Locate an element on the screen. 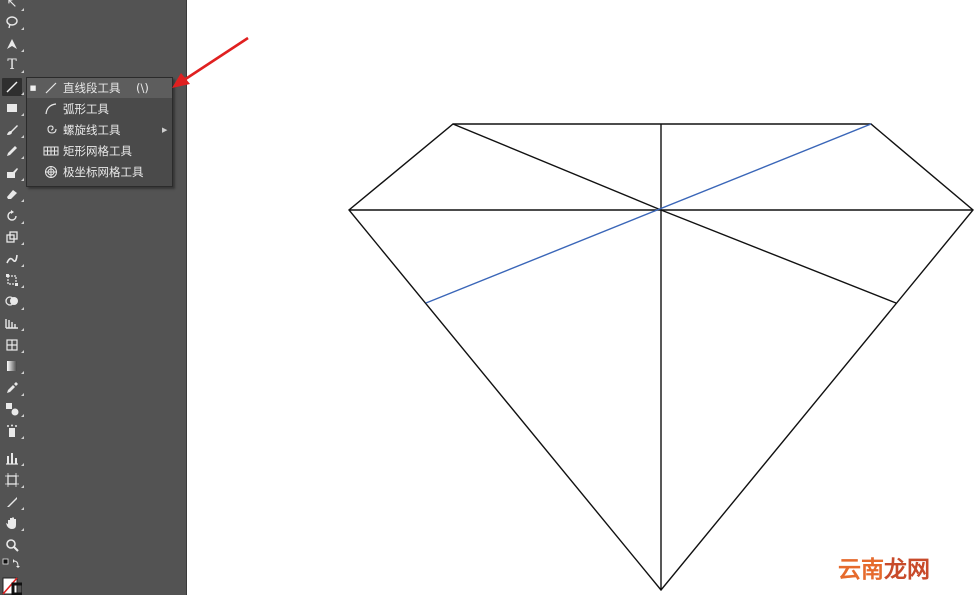 This screenshot has height=595, width=976. flyout-item-arc: 弧形工具 is located at coordinates (99, 109).